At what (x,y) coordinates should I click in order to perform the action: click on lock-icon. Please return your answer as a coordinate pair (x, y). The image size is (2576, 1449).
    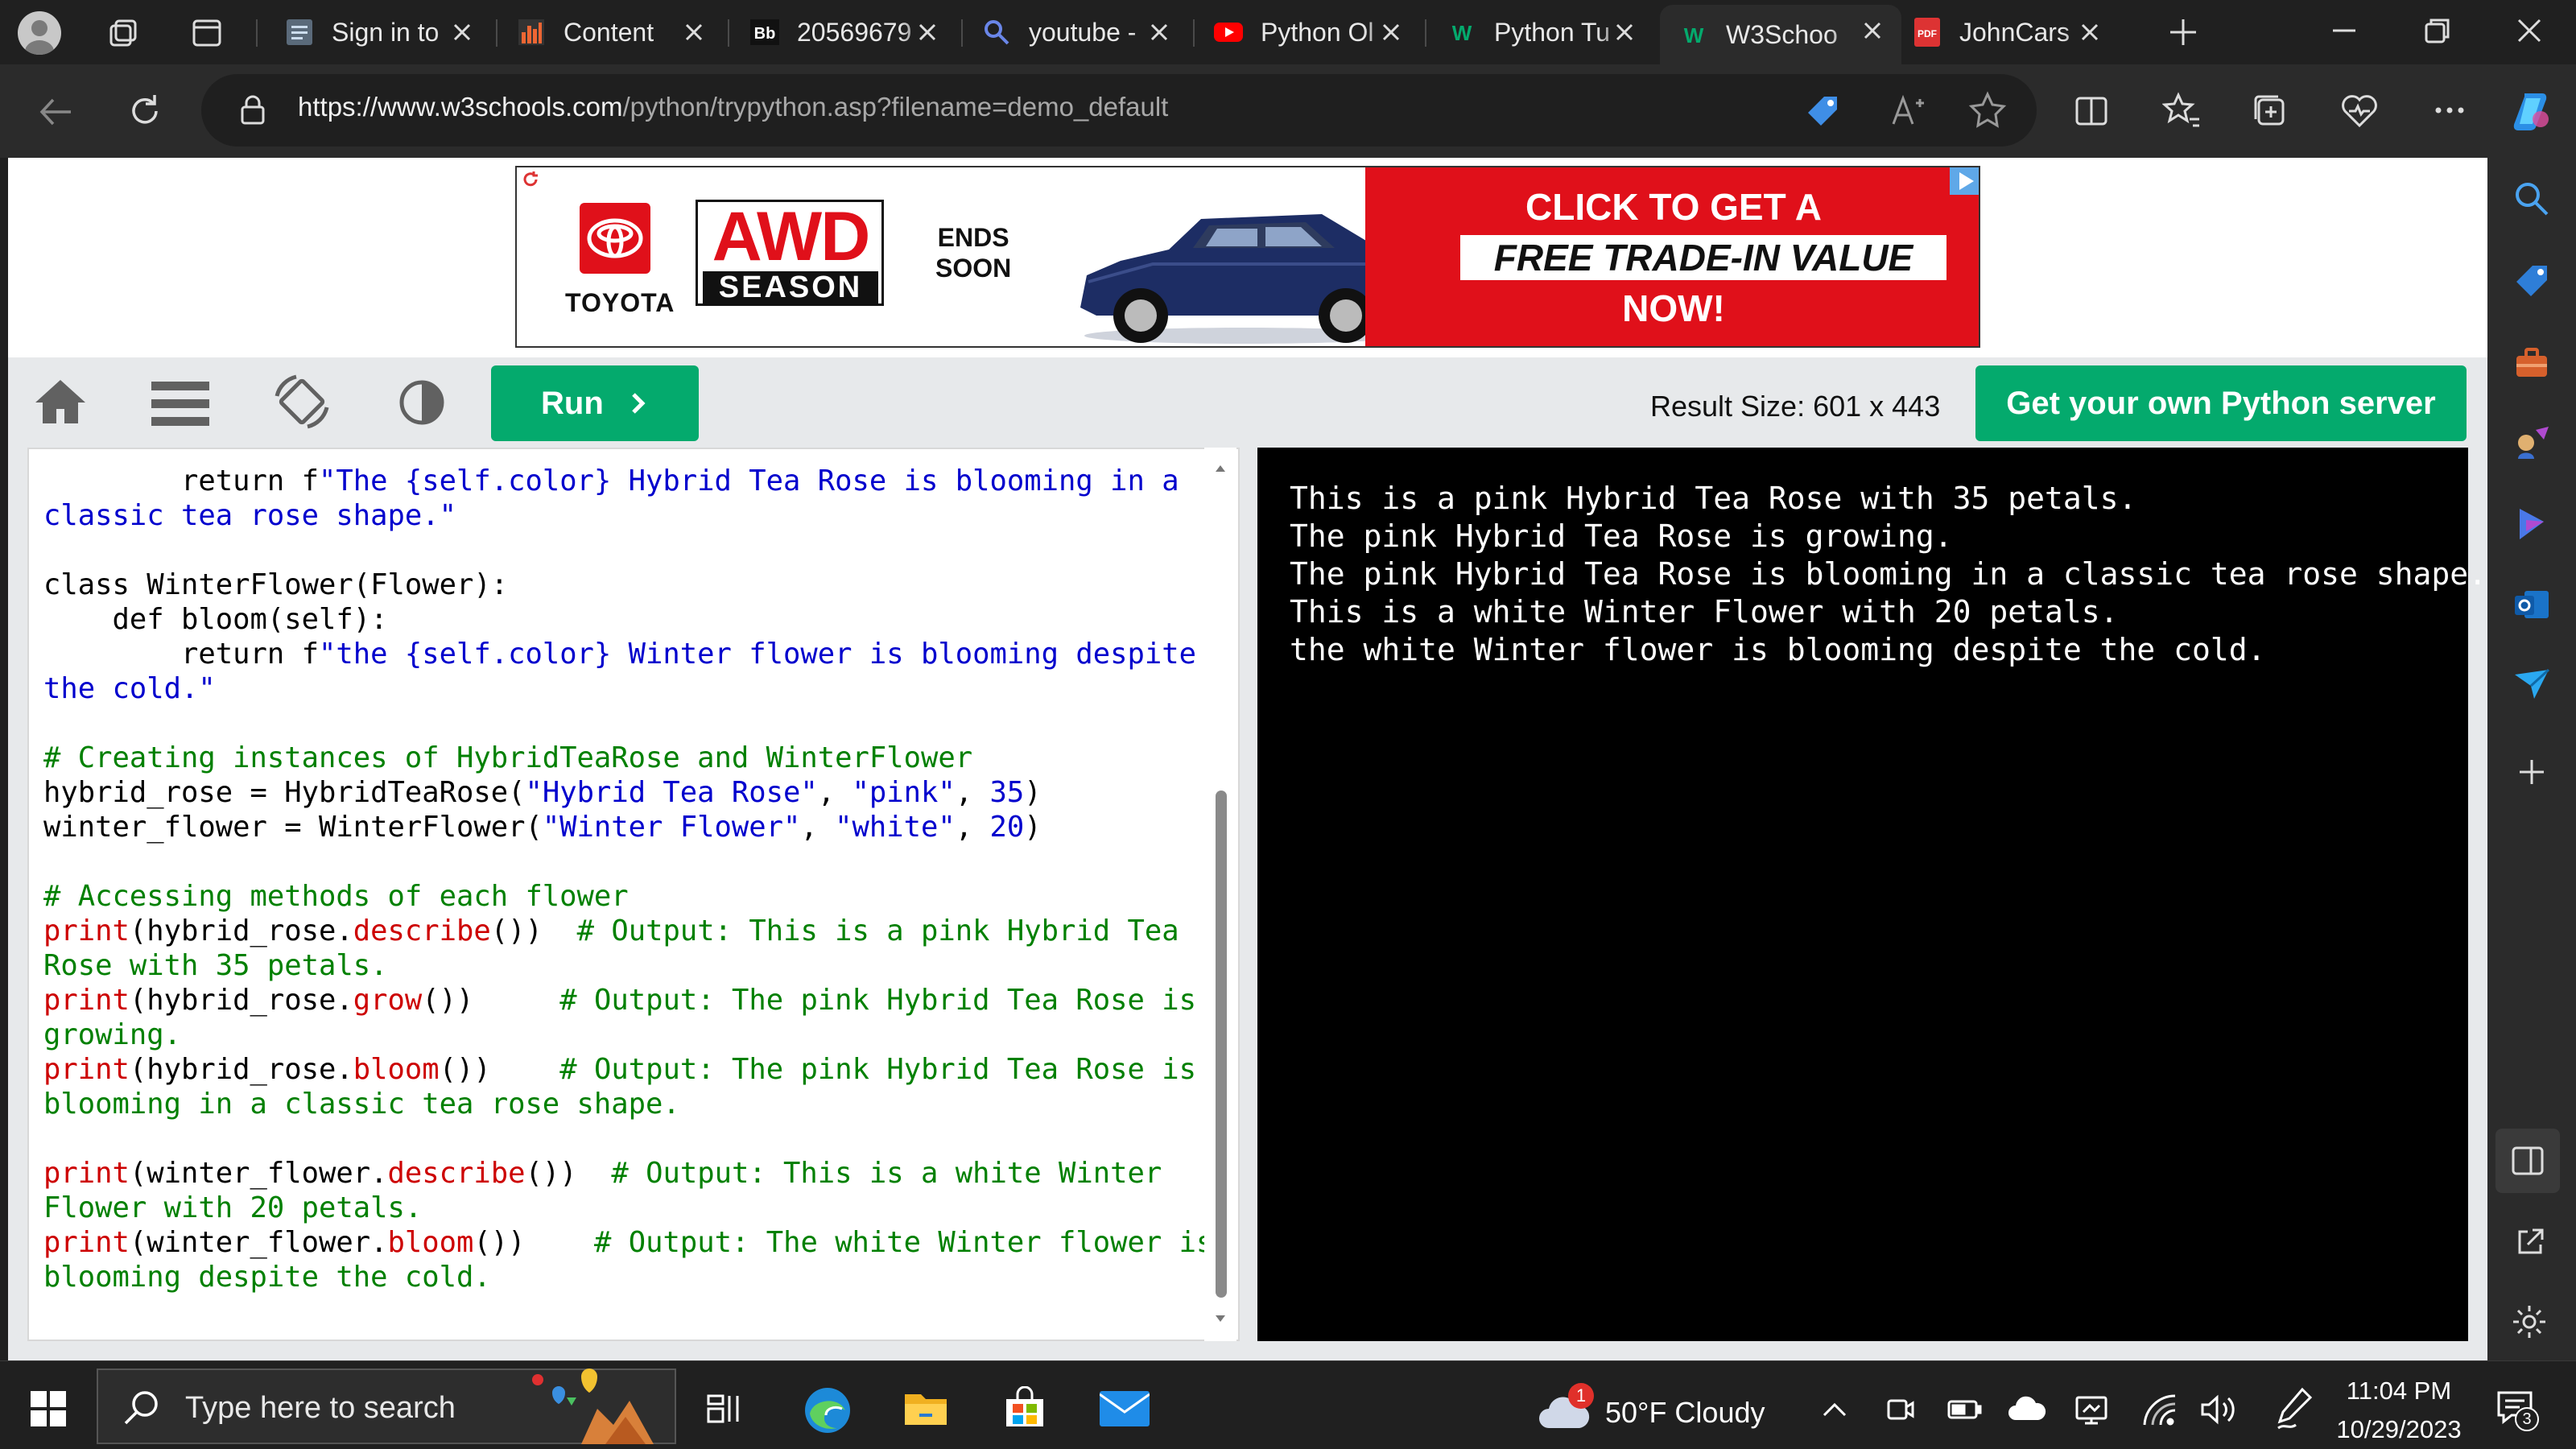
    Looking at the image, I should click on (252, 109).